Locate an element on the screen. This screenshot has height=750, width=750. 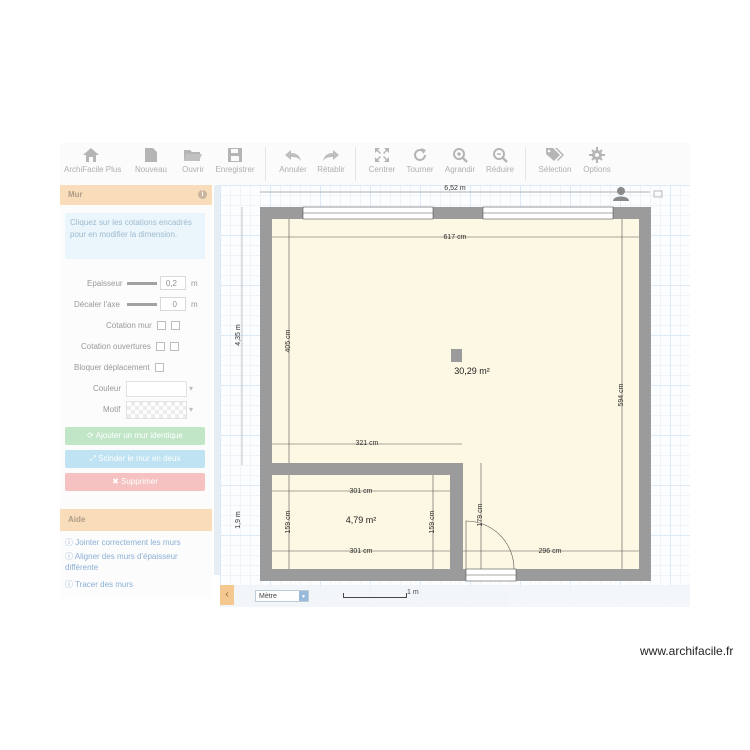
scinder-mur-button: ⤢ Scinder le mur en deux is located at coordinates (135, 459).